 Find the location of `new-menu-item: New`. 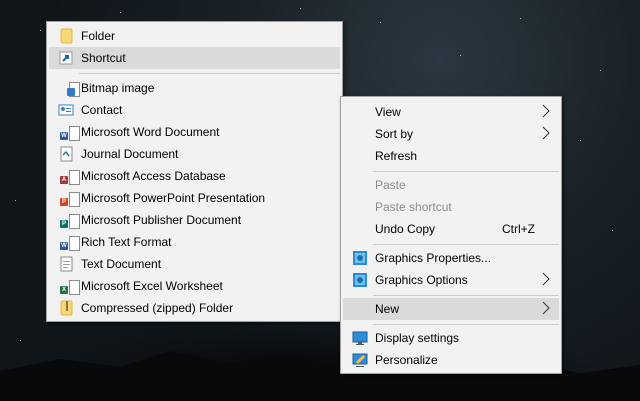

new-menu-item: New is located at coordinates (451, 309).